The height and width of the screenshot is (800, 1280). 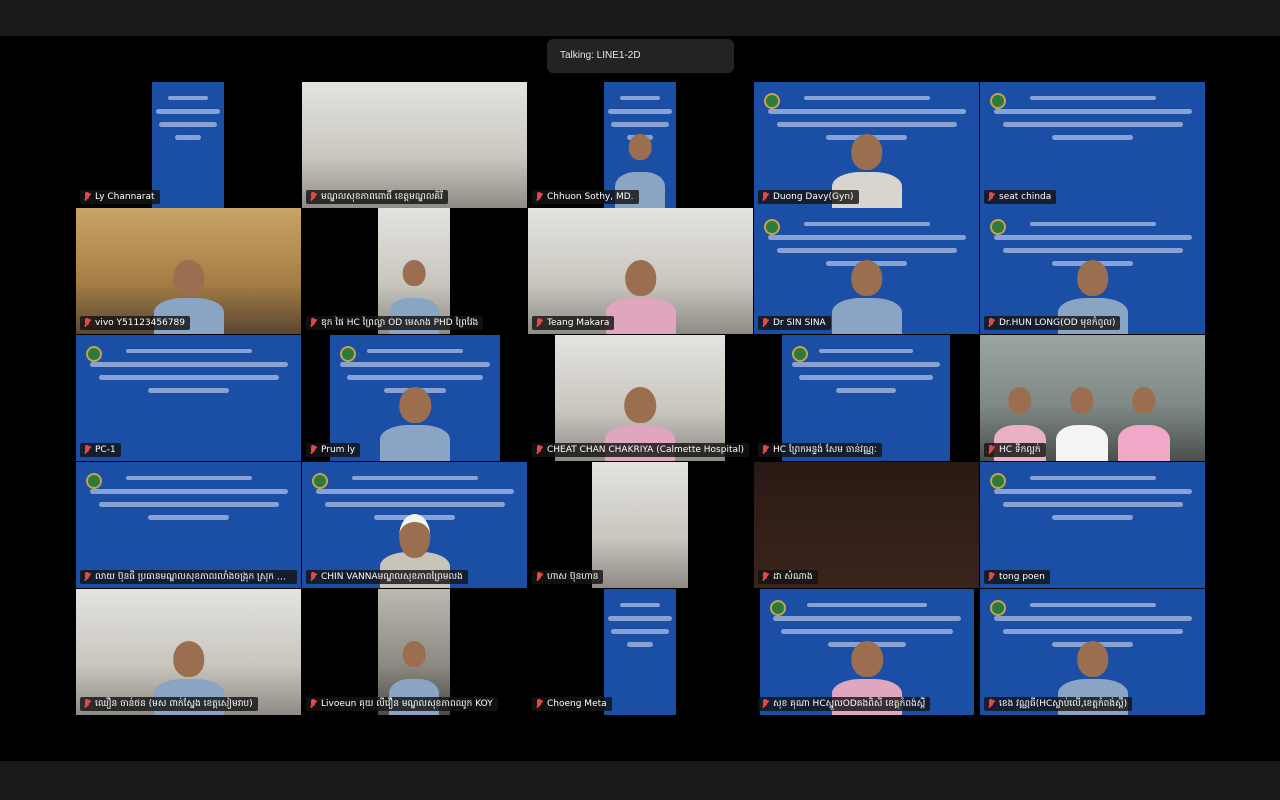 I want to click on participant-name-label: Ly Channarat, so click(x=120, y=197).